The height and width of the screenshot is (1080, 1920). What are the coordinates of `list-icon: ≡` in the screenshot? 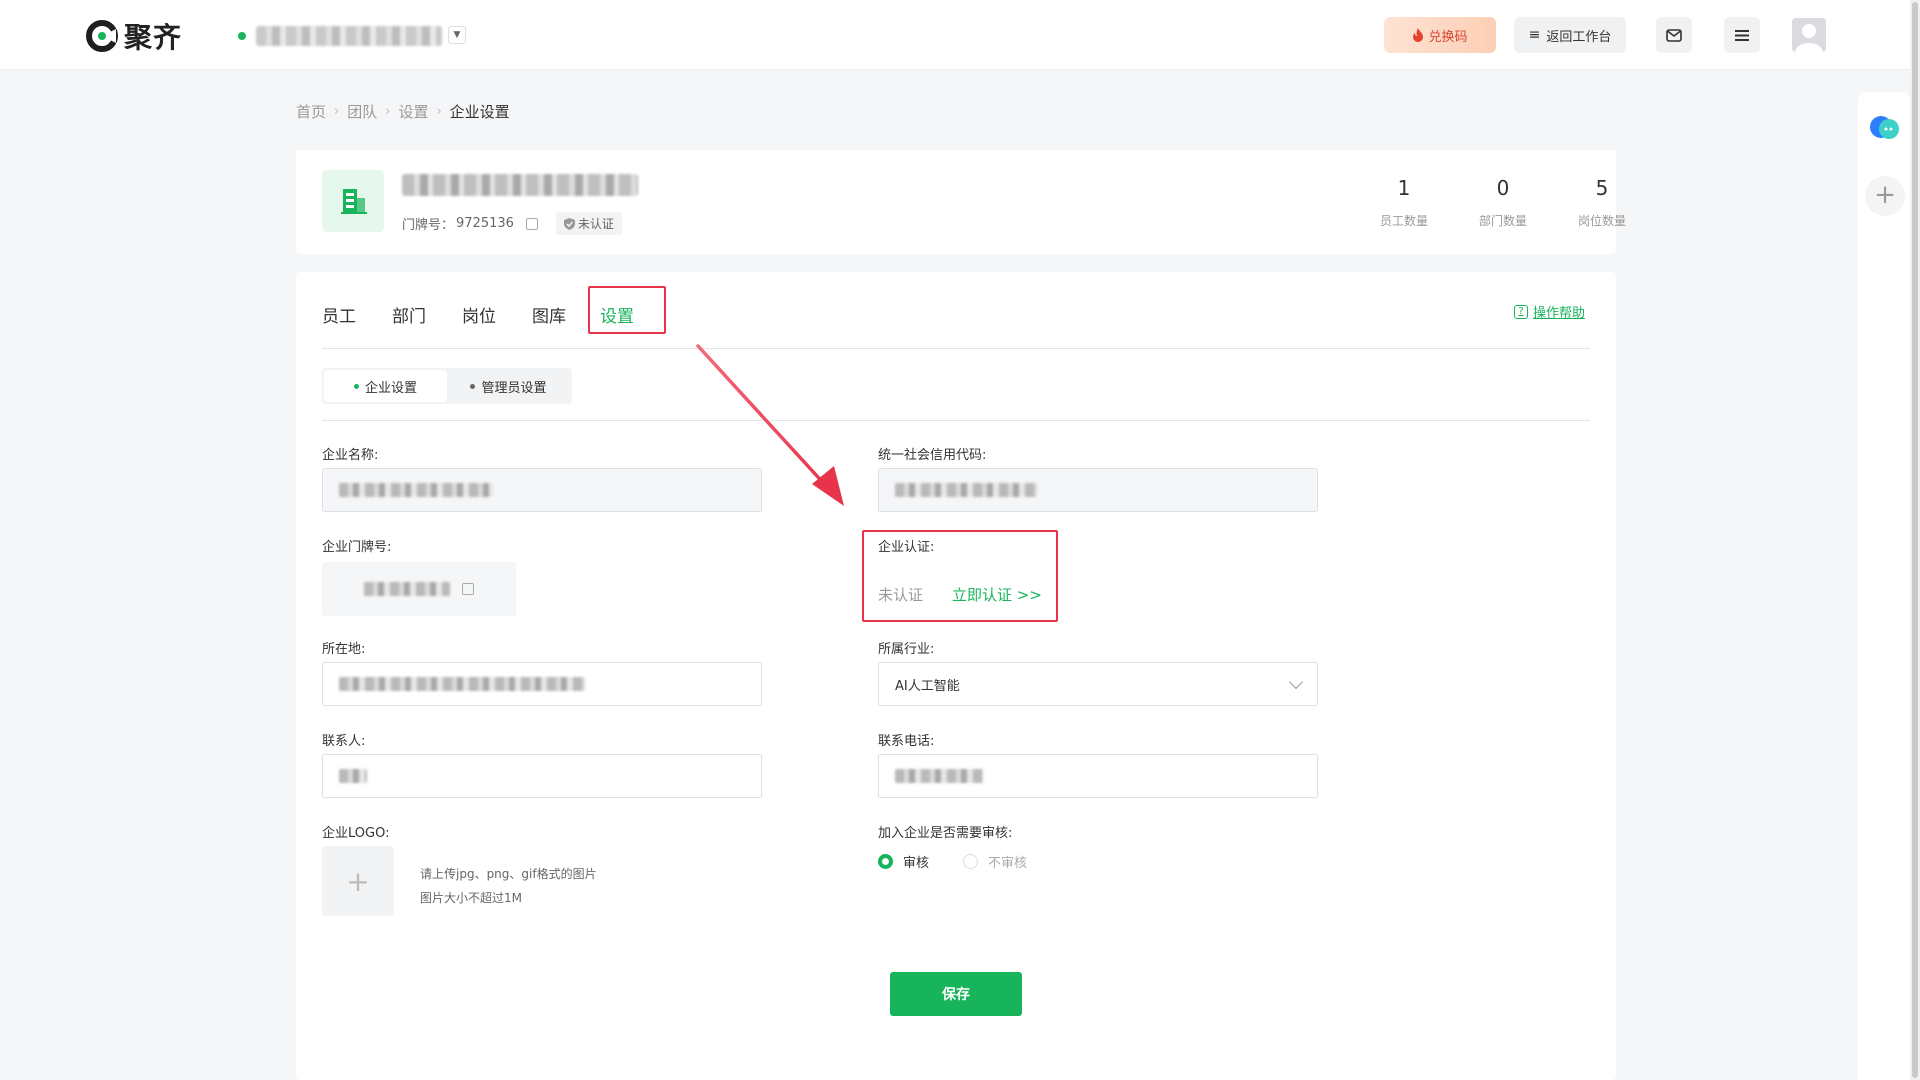 It's located at (1534, 35).